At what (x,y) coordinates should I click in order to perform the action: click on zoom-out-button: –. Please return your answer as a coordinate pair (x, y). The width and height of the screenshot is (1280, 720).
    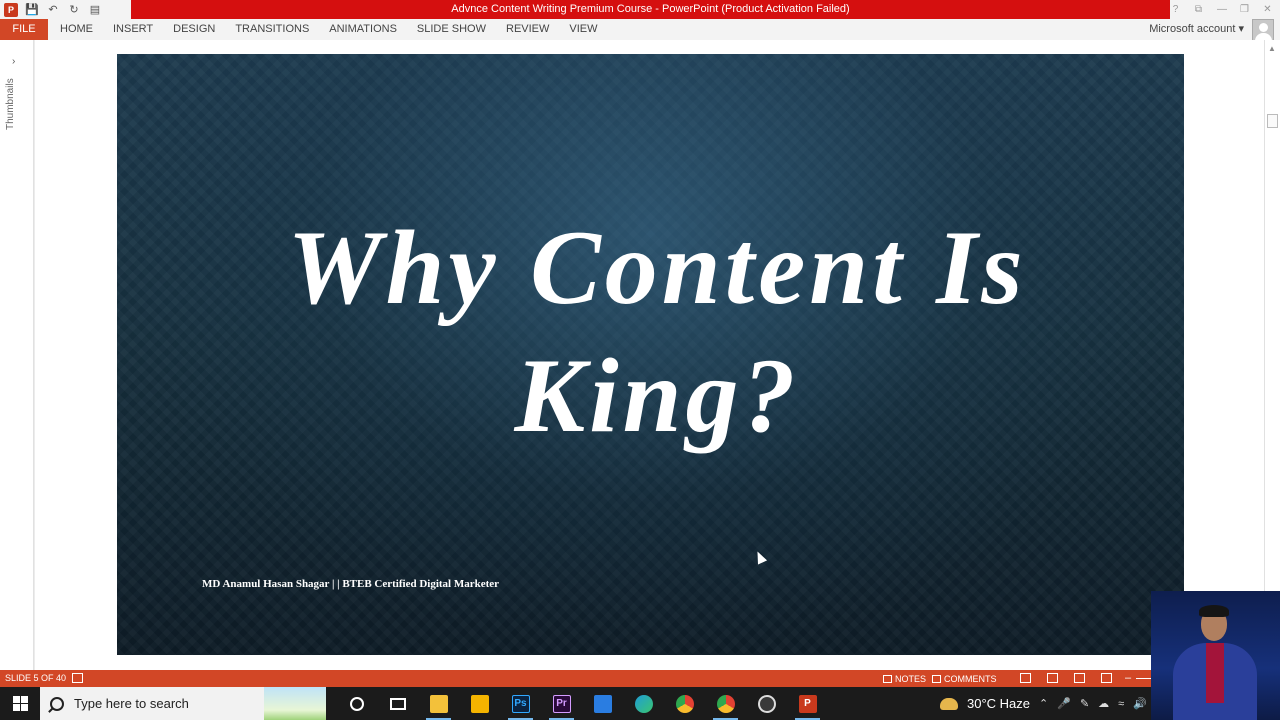
    Looking at the image, I should click on (1128, 678).